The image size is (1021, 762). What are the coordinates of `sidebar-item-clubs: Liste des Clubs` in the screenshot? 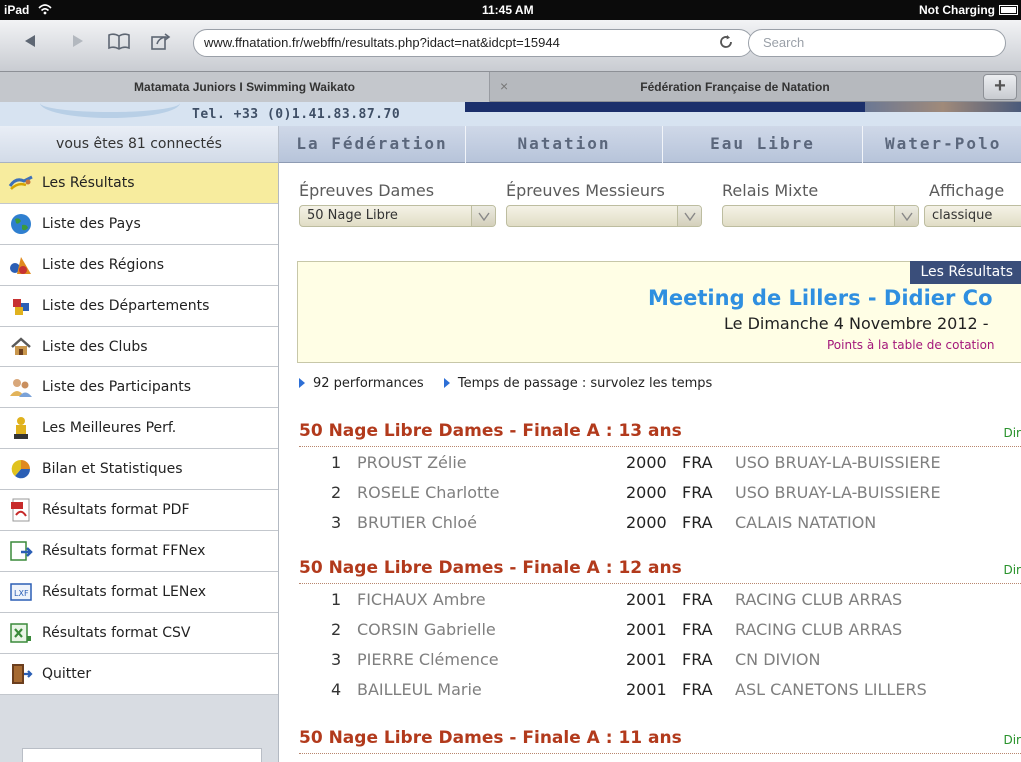 It's located at (139, 347).